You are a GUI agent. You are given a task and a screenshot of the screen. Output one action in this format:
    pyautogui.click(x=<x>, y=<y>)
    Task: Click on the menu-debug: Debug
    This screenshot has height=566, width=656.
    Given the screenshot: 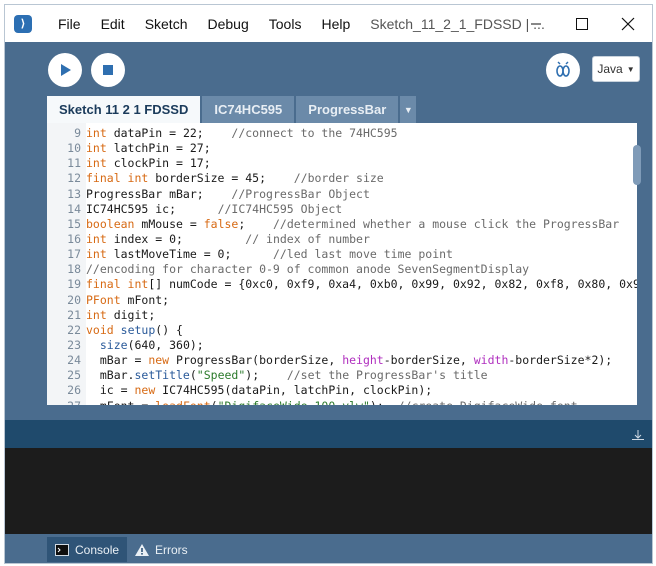 What is the action you would take?
    pyautogui.click(x=228, y=24)
    